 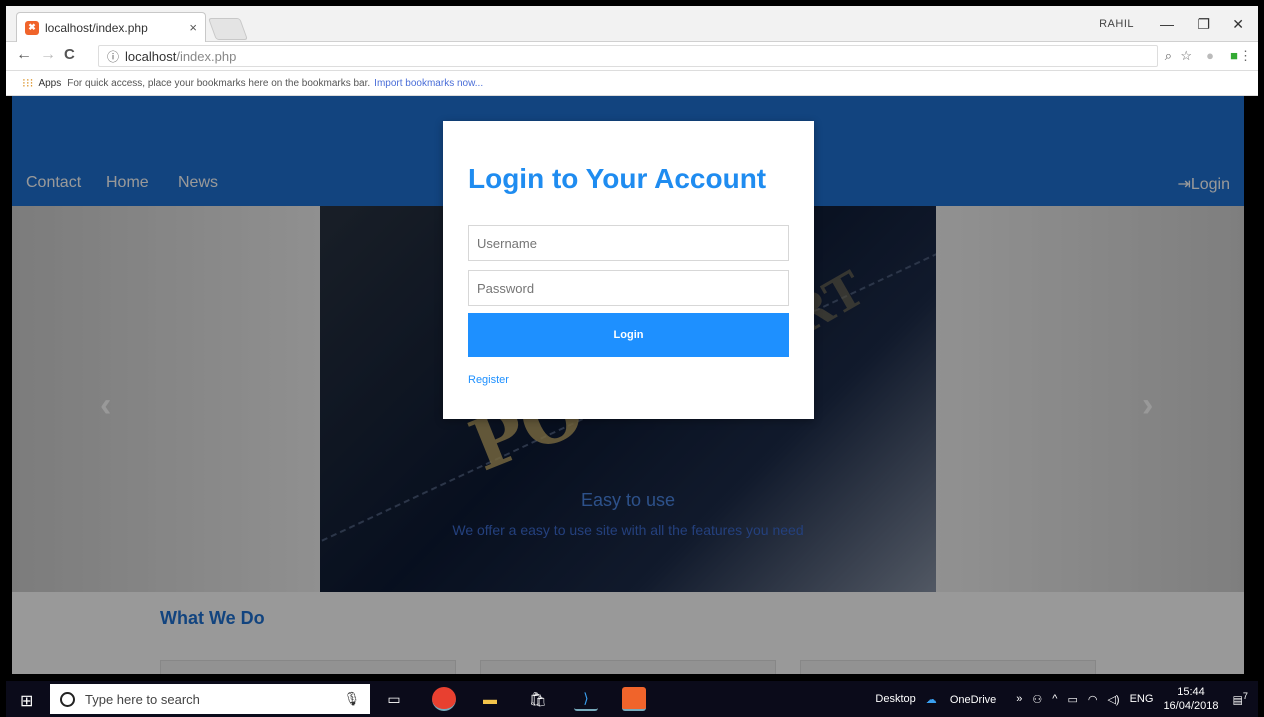 I want to click on url-path: /index.php, so click(x=206, y=56).